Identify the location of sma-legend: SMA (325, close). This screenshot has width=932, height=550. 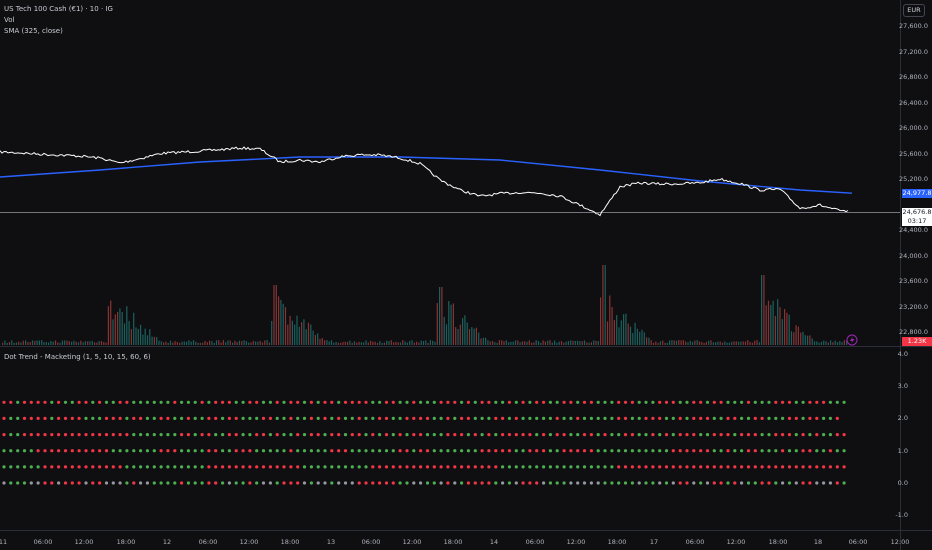
(33, 31).